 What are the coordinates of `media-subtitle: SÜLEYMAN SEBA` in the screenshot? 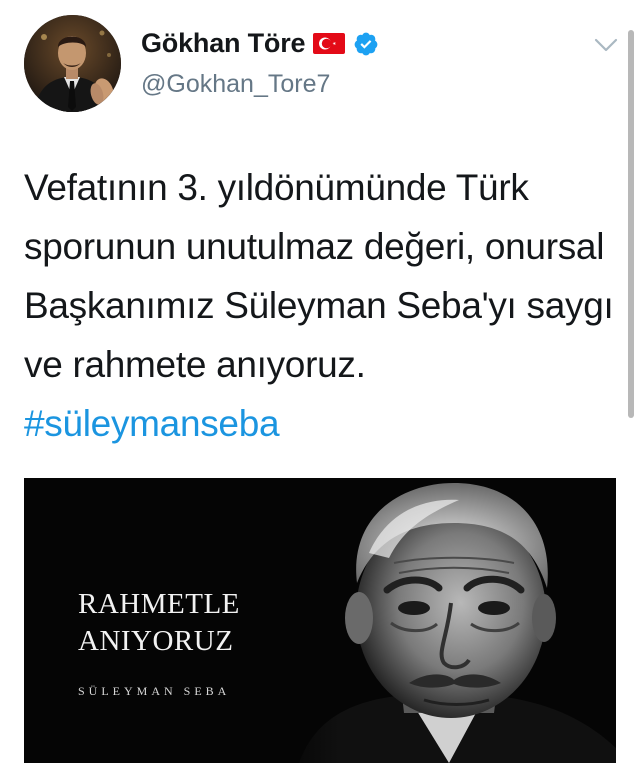 It's located at (154, 691).